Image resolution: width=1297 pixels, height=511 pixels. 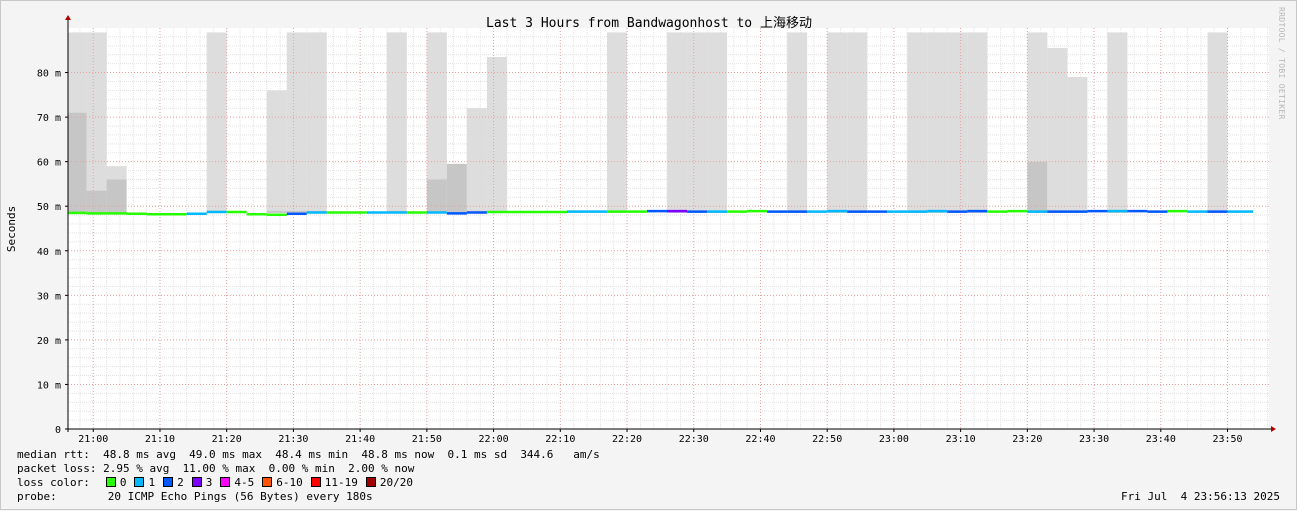 I want to click on y-tick-label: 0, so click(x=58, y=430).